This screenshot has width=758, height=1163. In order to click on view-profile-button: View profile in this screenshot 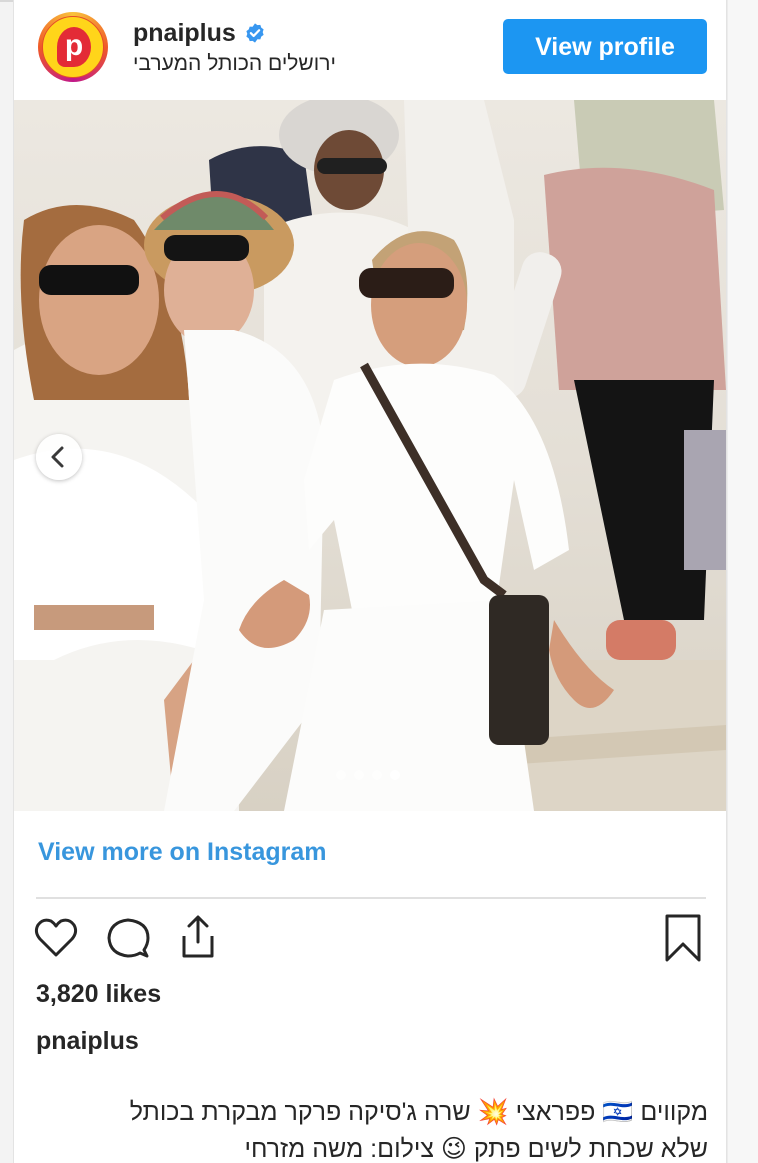, I will do `click(605, 46)`.